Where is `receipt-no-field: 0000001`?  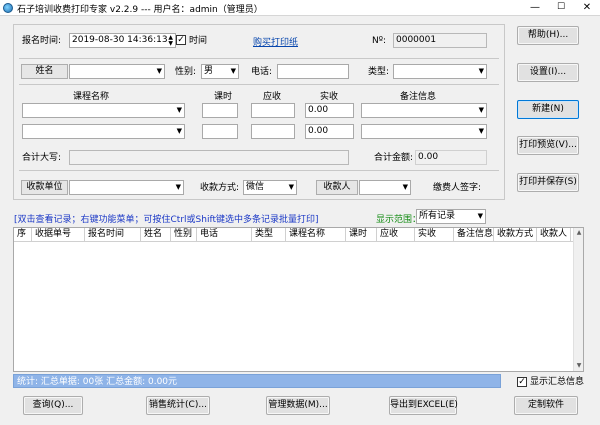
receipt-no-field: 0000001 is located at coordinates (440, 40).